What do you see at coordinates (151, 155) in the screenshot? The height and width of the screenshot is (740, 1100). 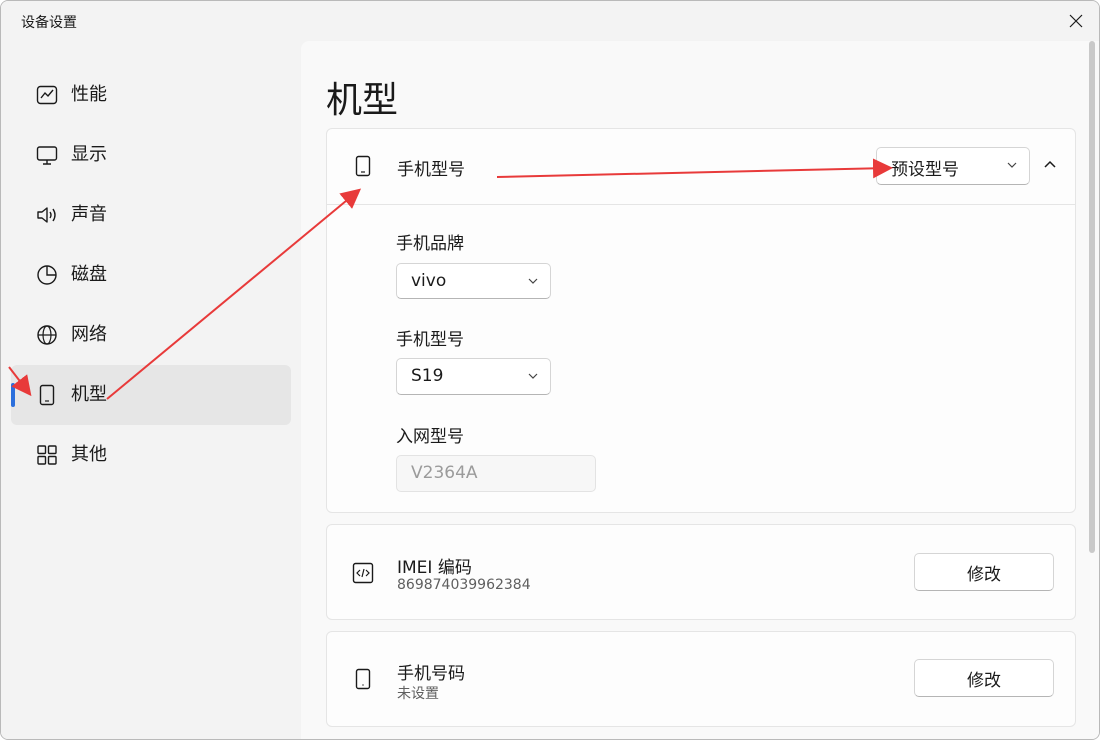 I see `sidebar-item-display: 显示` at bounding box center [151, 155].